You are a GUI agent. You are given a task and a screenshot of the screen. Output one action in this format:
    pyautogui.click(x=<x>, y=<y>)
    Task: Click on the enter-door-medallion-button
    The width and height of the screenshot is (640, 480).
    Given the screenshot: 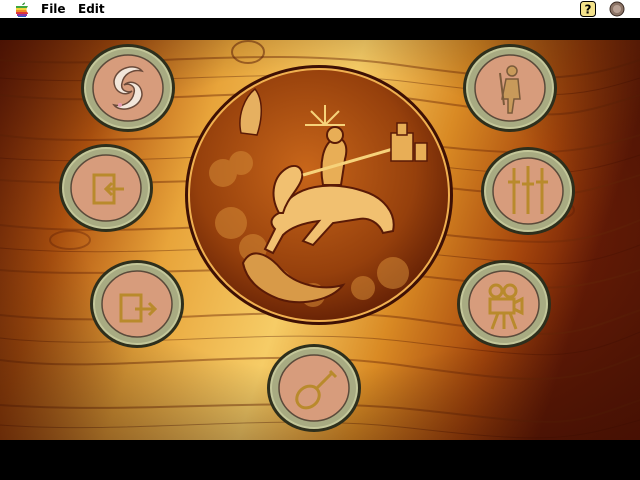 What is the action you would take?
    pyautogui.click(x=106, y=188)
    